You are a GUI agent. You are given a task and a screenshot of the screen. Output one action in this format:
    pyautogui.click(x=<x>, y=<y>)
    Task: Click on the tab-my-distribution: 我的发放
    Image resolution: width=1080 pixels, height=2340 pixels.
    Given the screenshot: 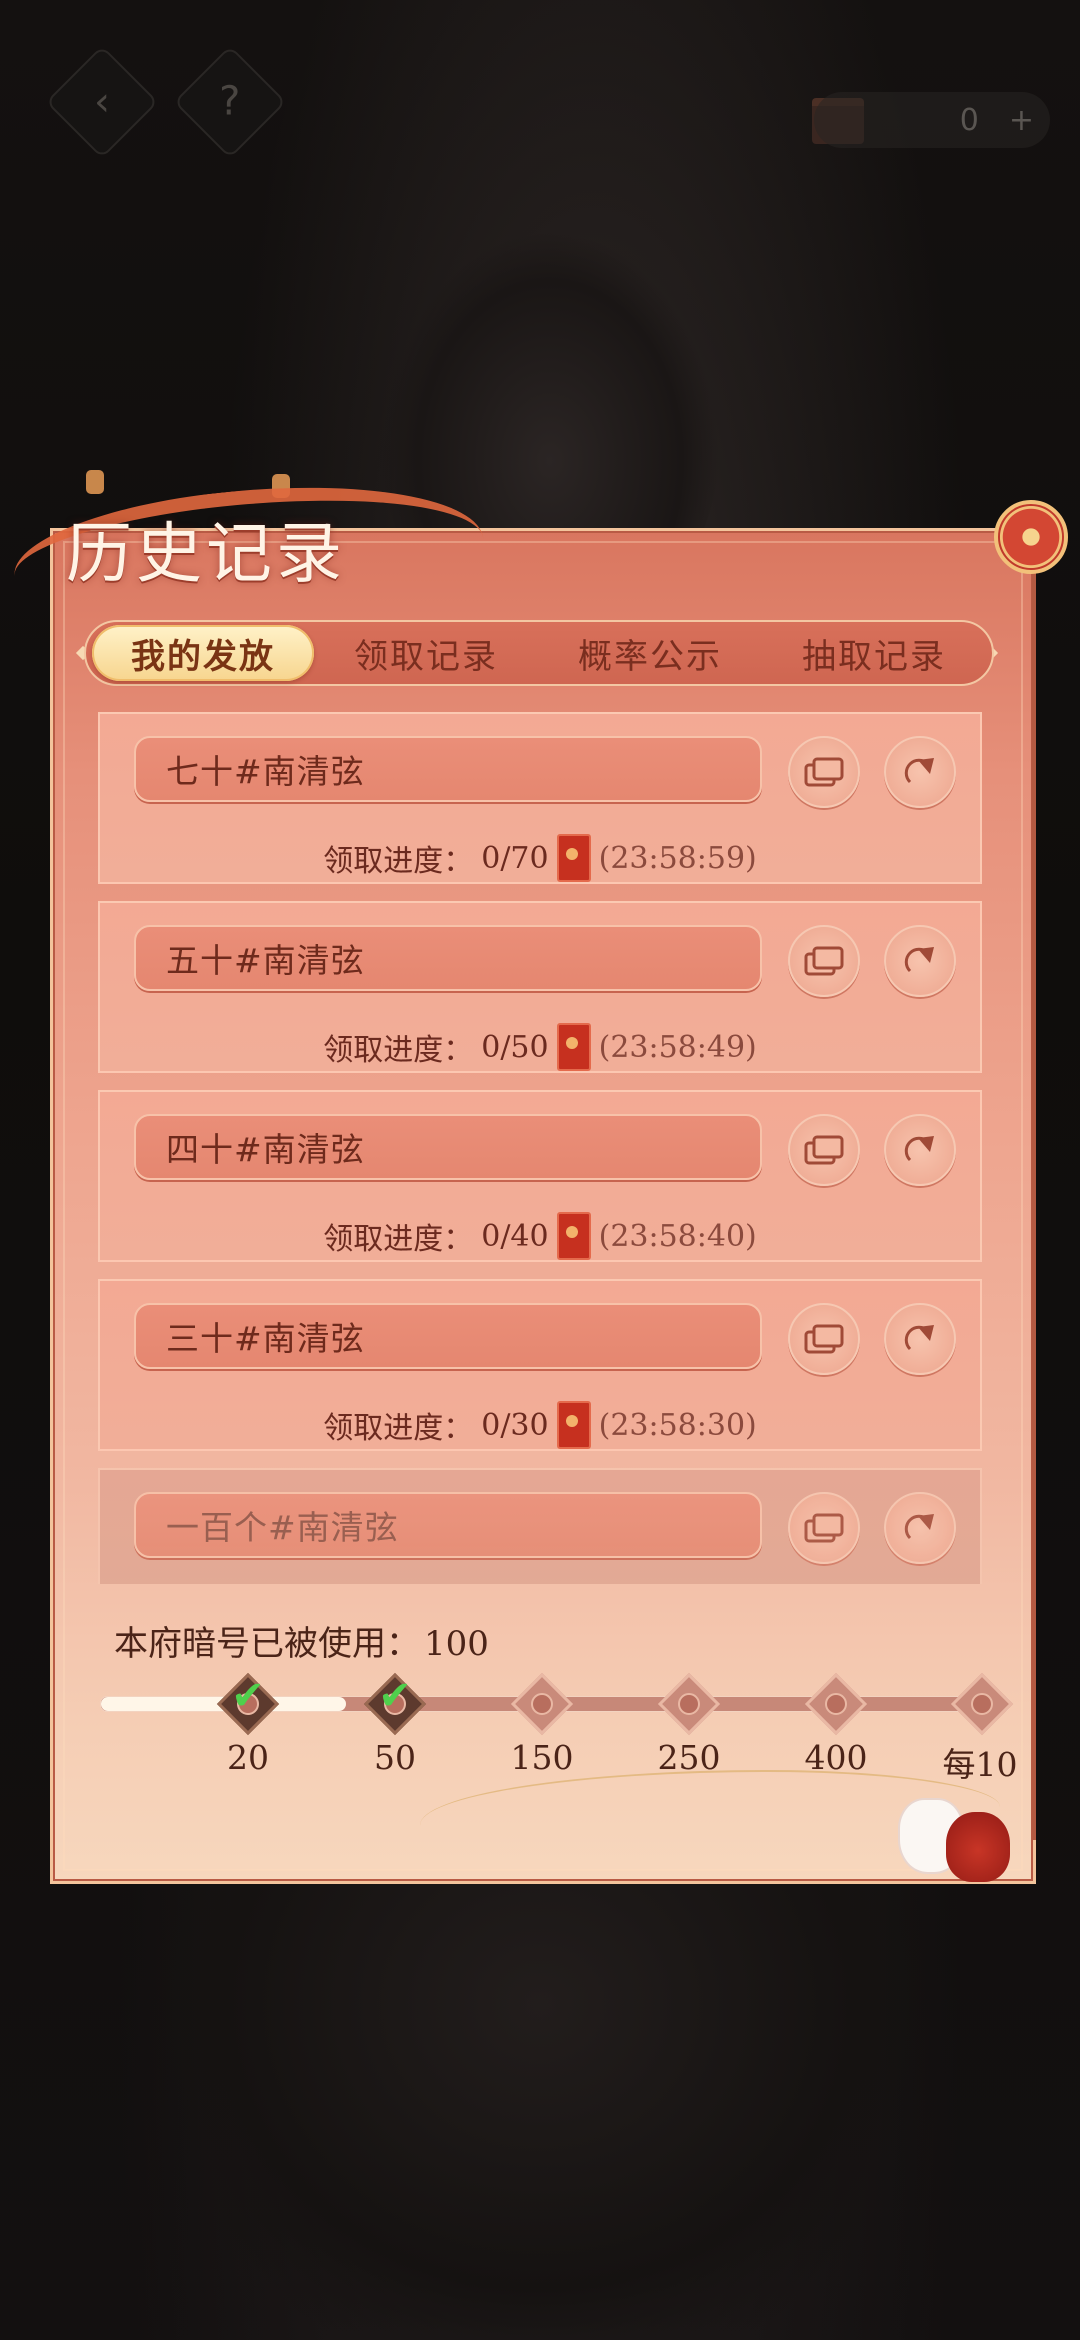 What is the action you would take?
    pyautogui.click(x=203, y=653)
    